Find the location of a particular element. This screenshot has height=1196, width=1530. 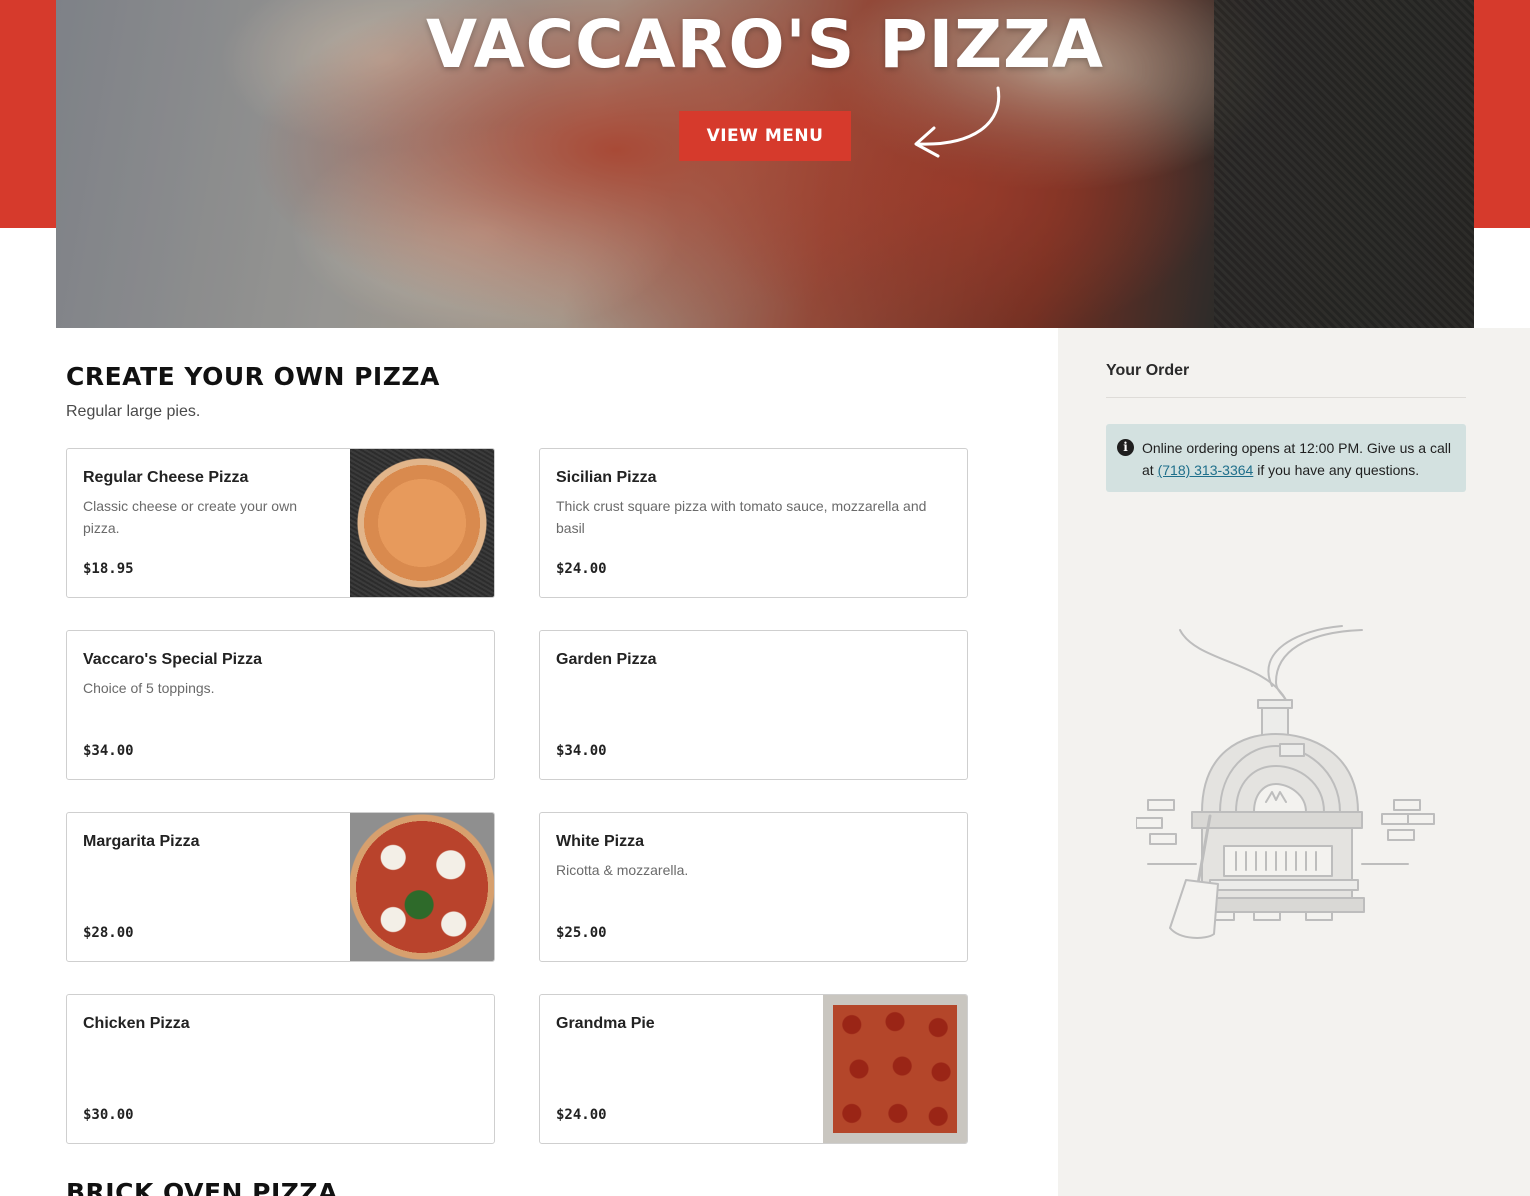

view-menu-button: VIEW MENU is located at coordinates (765, 136).